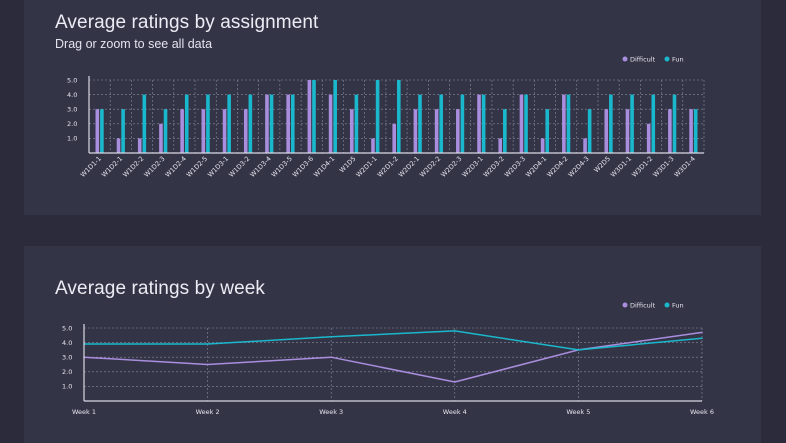 The height and width of the screenshot is (443, 786). What do you see at coordinates (84, 412) in the screenshot?
I see `x-tick-label: Week 1` at bounding box center [84, 412].